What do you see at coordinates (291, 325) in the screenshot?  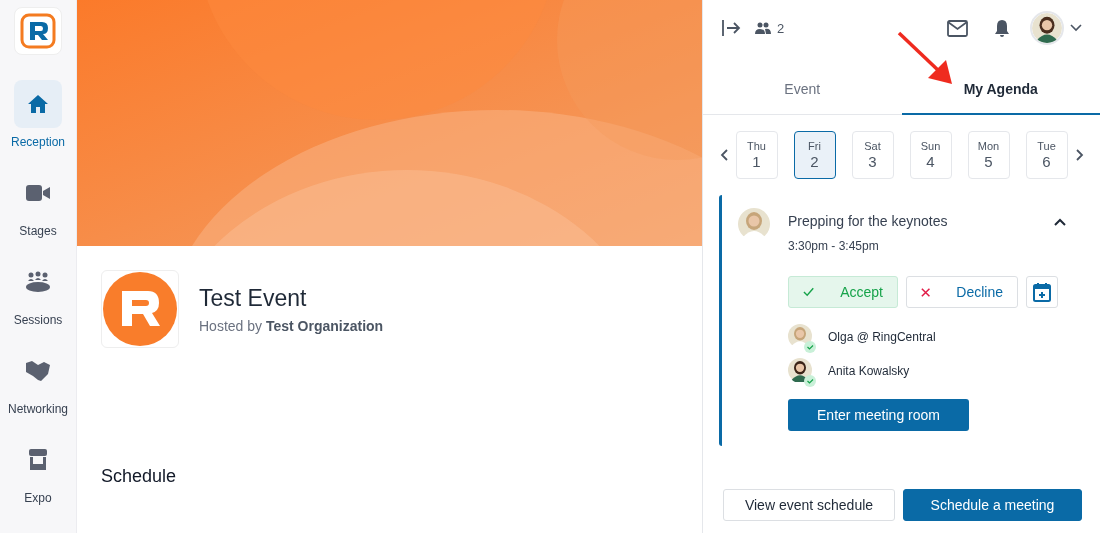 I see `host-line: Hosted by Test Organization` at bounding box center [291, 325].